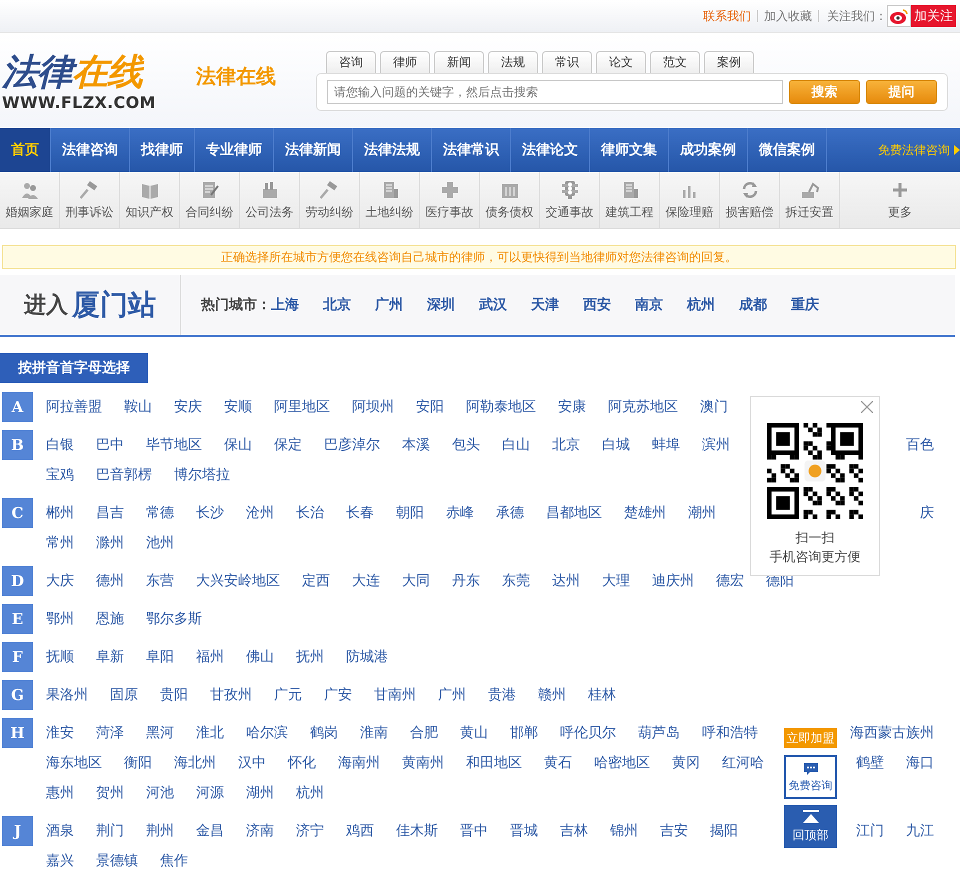  Describe the element at coordinates (686, 763) in the screenshot. I see `city-link: 黄冈` at that location.